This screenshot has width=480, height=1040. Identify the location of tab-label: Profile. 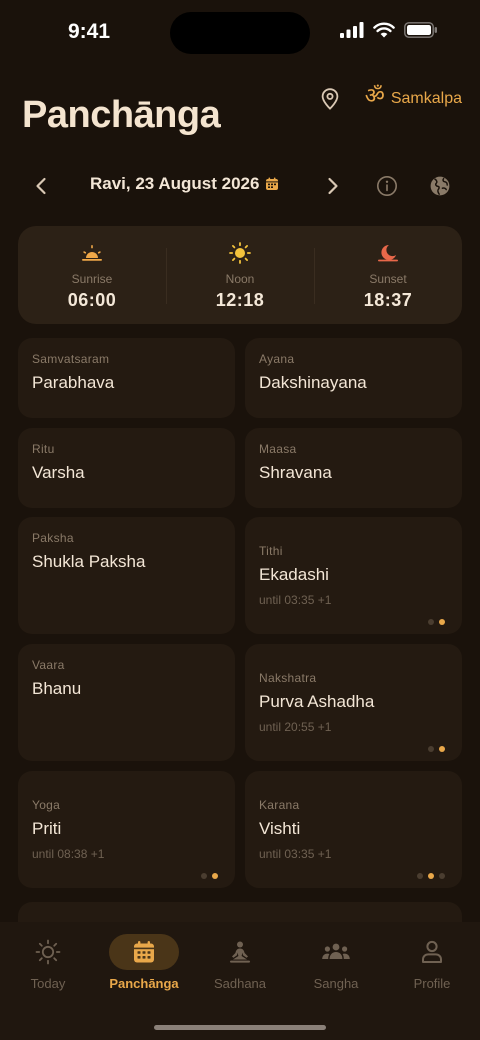
(432, 983).